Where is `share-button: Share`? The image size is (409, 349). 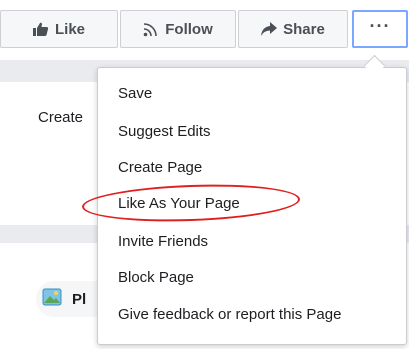
share-button: Share is located at coordinates (293, 29).